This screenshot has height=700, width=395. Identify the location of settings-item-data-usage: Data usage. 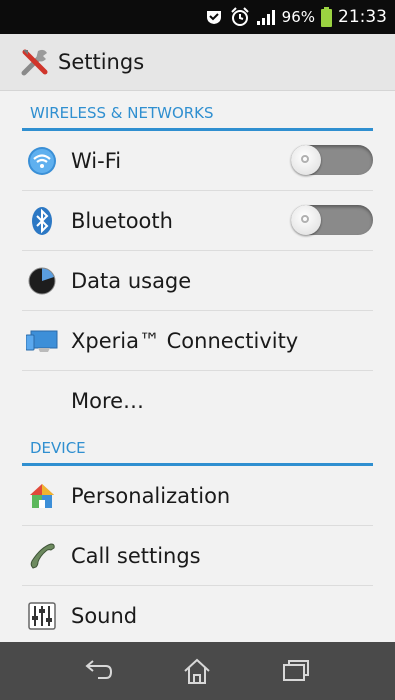
(197, 281).